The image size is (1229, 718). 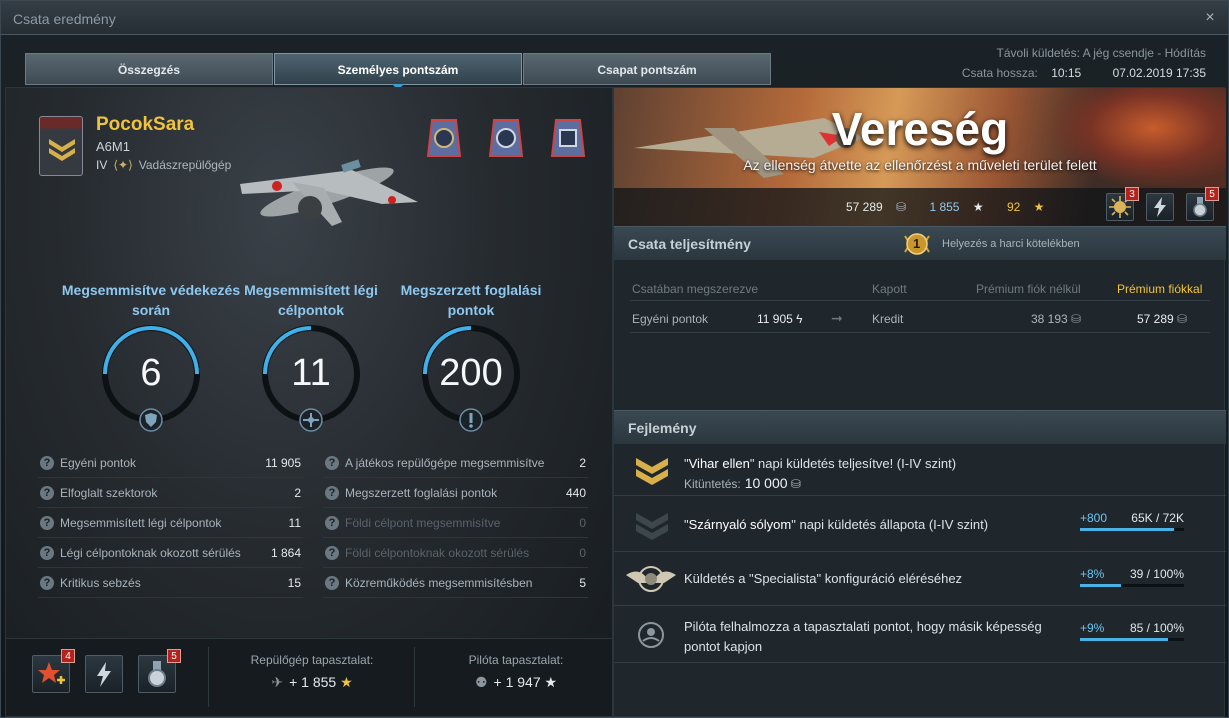 I want to click on lightning-icon: ϟ, so click(x=799, y=319).